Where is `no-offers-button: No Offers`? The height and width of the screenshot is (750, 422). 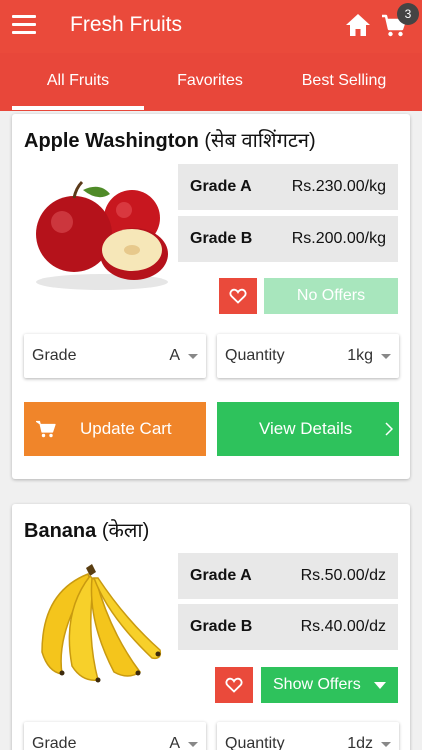
no-offers-button: No Offers is located at coordinates (331, 296).